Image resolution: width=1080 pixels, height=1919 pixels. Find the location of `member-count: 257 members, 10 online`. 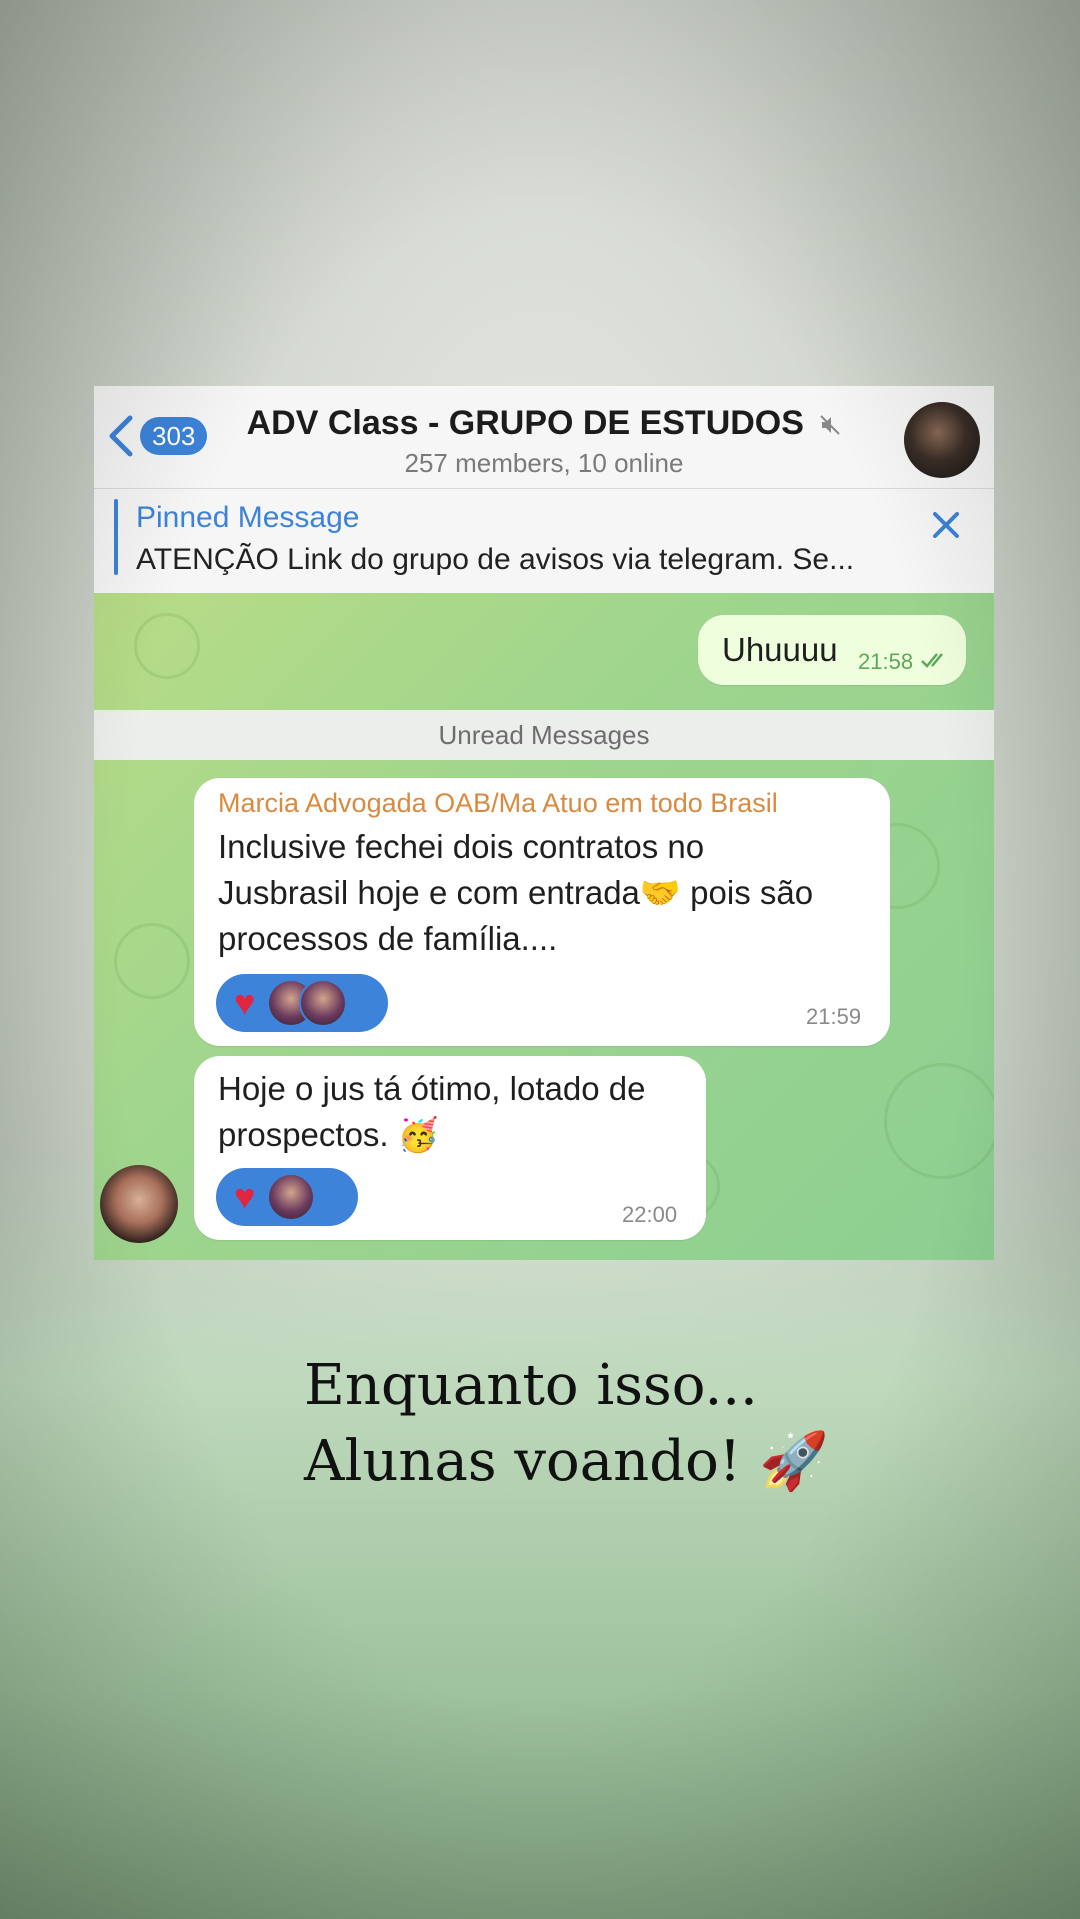

member-count: 257 members, 10 online is located at coordinates (544, 463).